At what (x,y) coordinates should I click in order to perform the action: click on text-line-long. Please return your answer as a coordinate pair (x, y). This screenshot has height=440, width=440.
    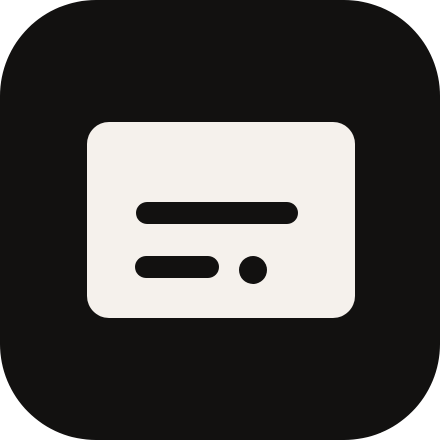
    Looking at the image, I should click on (217, 213).